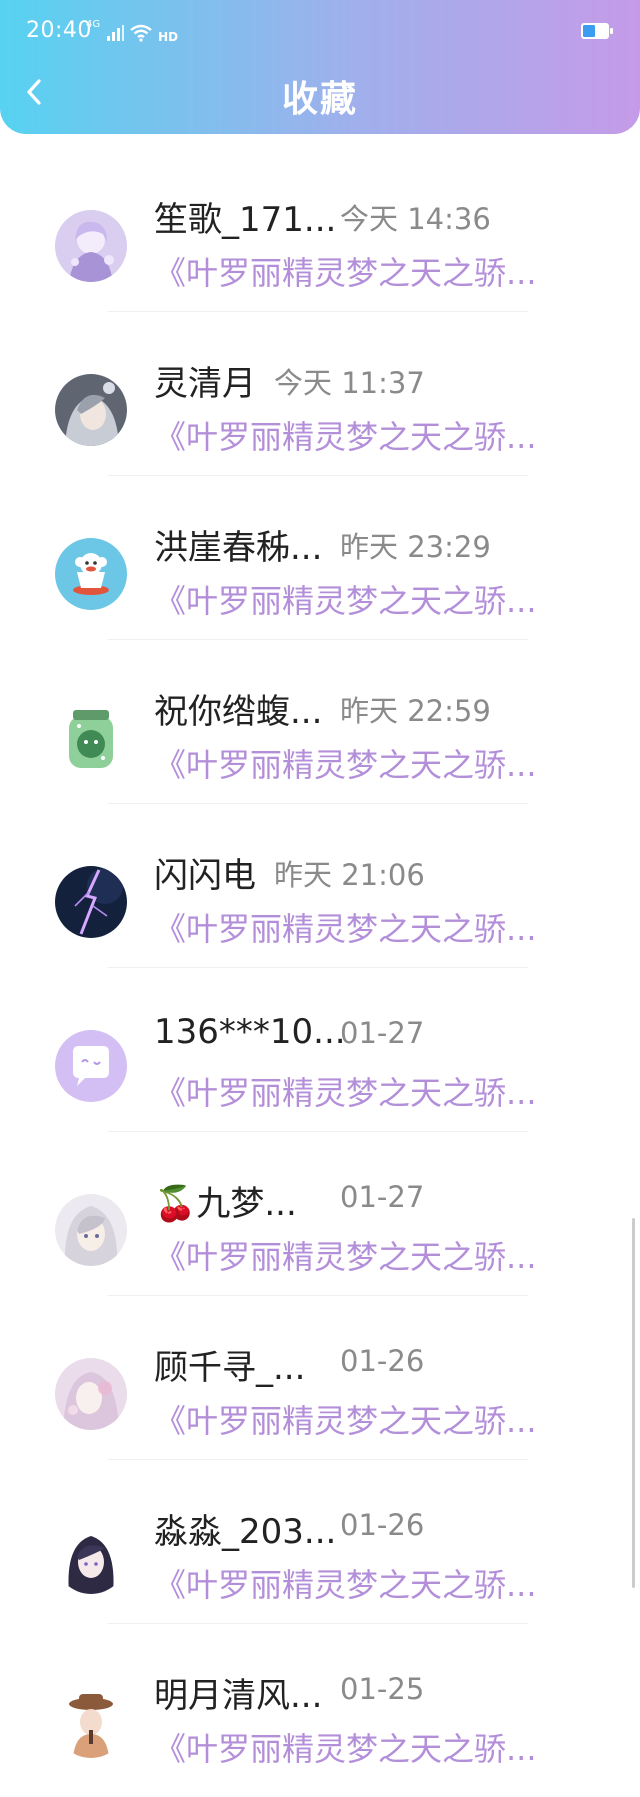  Describe the element at coordinates (91, 1558) in the screenshot. I see `anime-girl-dark-hair-avatar` at that location.